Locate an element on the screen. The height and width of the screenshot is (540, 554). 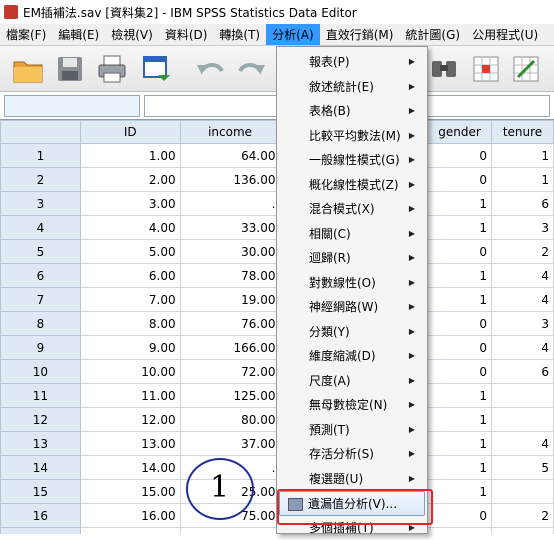
cell-id: 12.00 is located at coordinates (130, 420).